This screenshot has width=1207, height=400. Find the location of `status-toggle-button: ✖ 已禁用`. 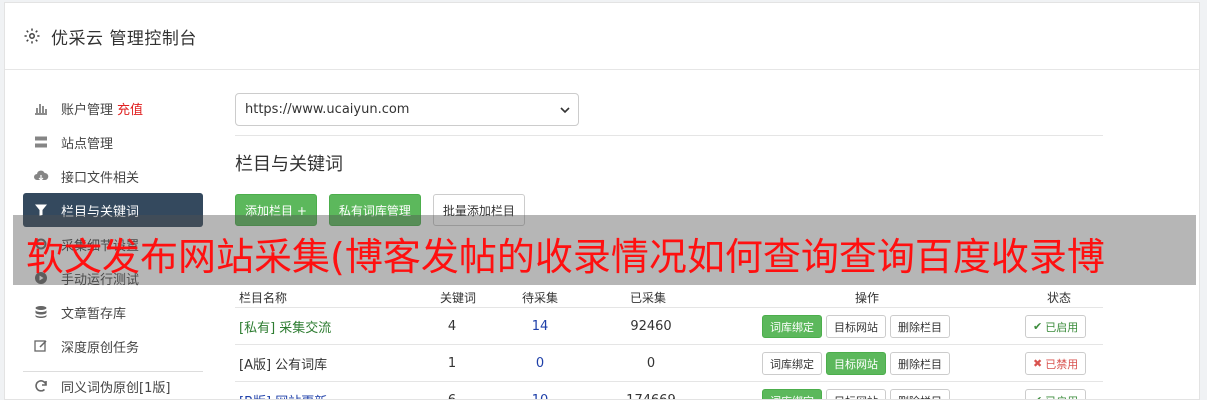

status-toggle-button: ✖ 已禁用 is located at coordinates (1056, 363).